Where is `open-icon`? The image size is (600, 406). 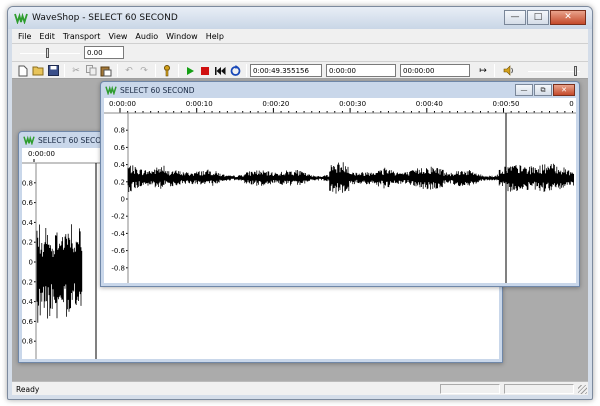 open-icon is located at coordinates (37, 71).